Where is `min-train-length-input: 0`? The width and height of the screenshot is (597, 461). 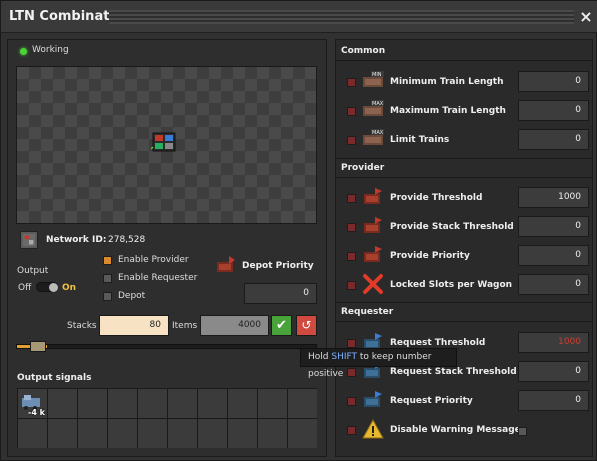
min-train-length-input: 0 is located at coordinates (553, 81).